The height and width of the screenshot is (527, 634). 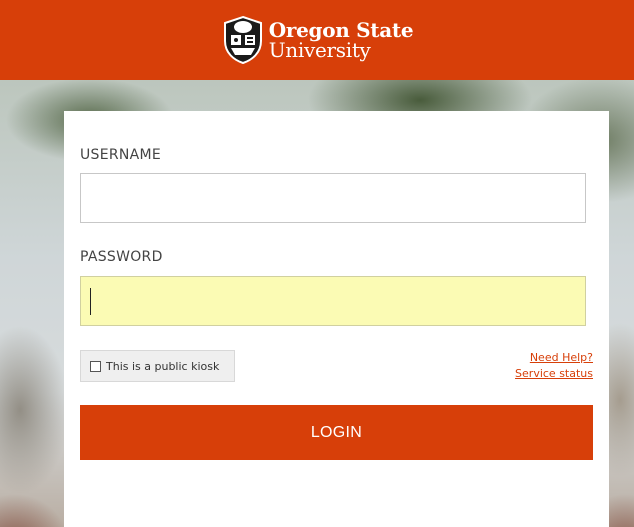 What do you see at coordinates (554, 365) in the screenshot?
I see `help-links: Need Help? Service status` at bounding box center [554, 365].